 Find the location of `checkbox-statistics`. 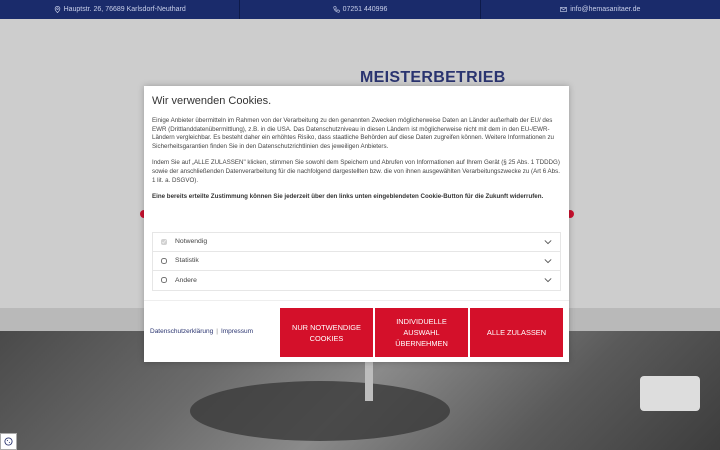

checkbox-statistics is located at coordinates (164, 260).